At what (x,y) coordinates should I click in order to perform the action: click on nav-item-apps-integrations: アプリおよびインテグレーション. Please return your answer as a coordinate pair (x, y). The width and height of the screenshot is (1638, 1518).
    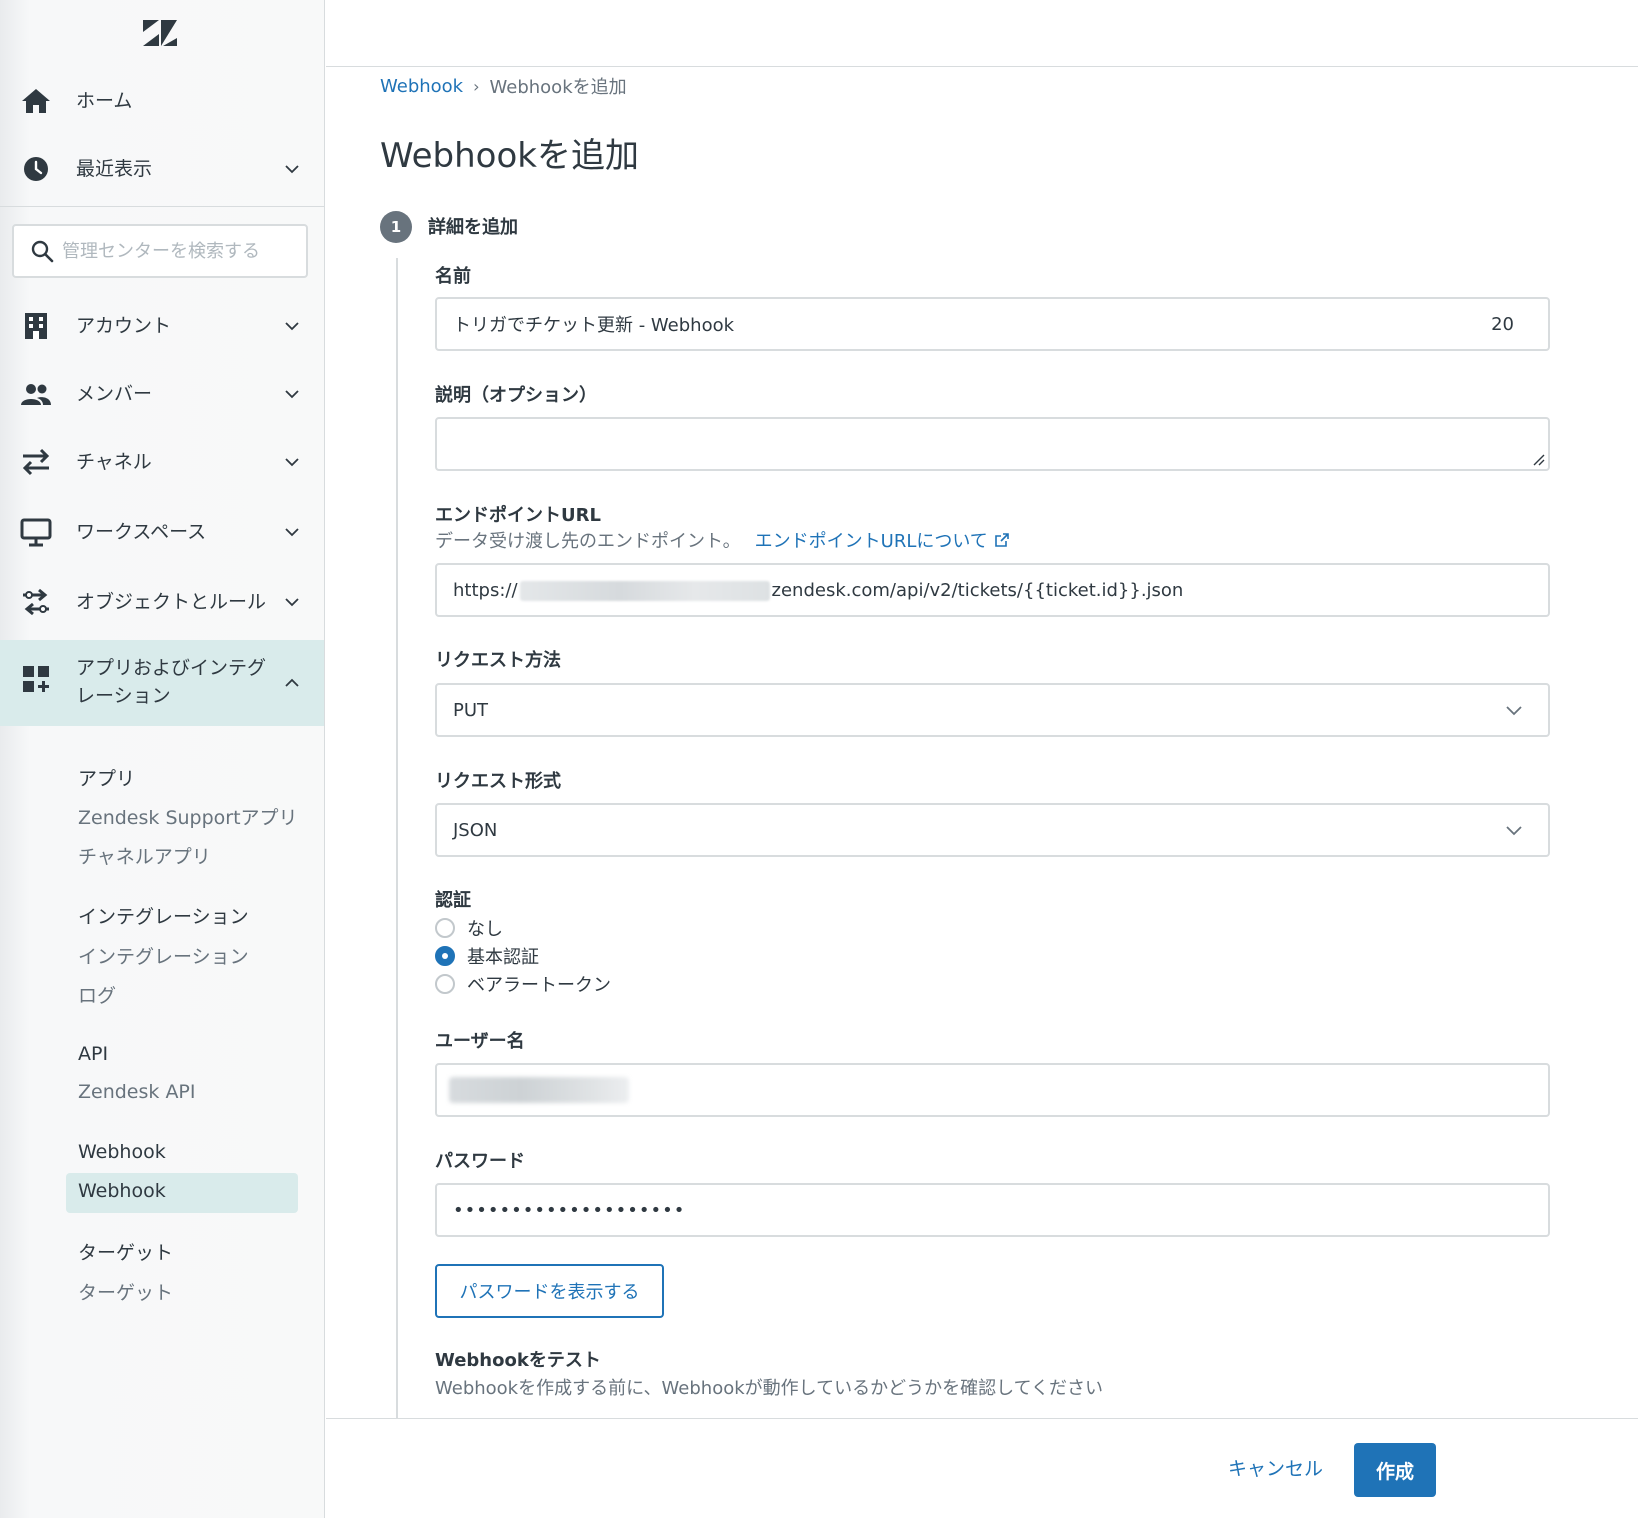
    Looking at the image, I should click on (162, 683).